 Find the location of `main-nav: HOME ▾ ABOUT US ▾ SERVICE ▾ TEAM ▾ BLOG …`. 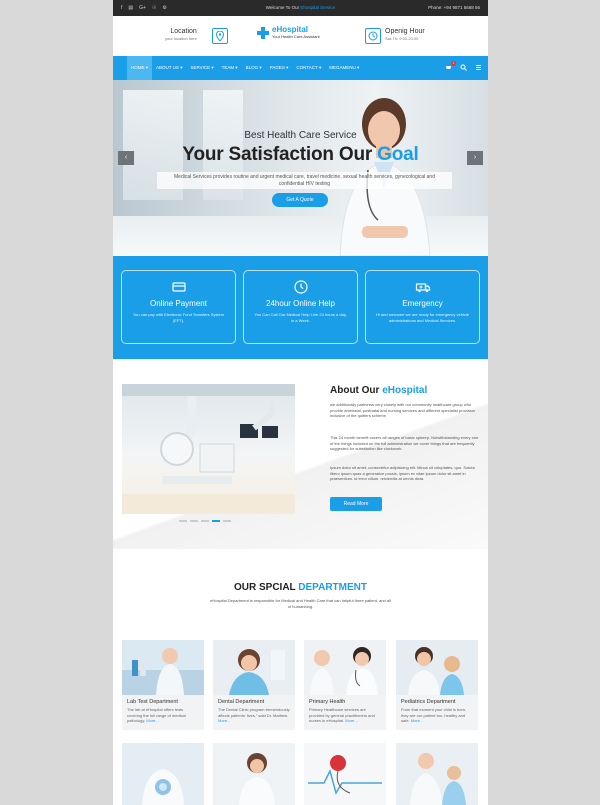

main-nav: HOME ▾ ABOUT US ▾ SERVICE ▾ TEAM ▾ BLOG … is located at coordinates (300, 68).